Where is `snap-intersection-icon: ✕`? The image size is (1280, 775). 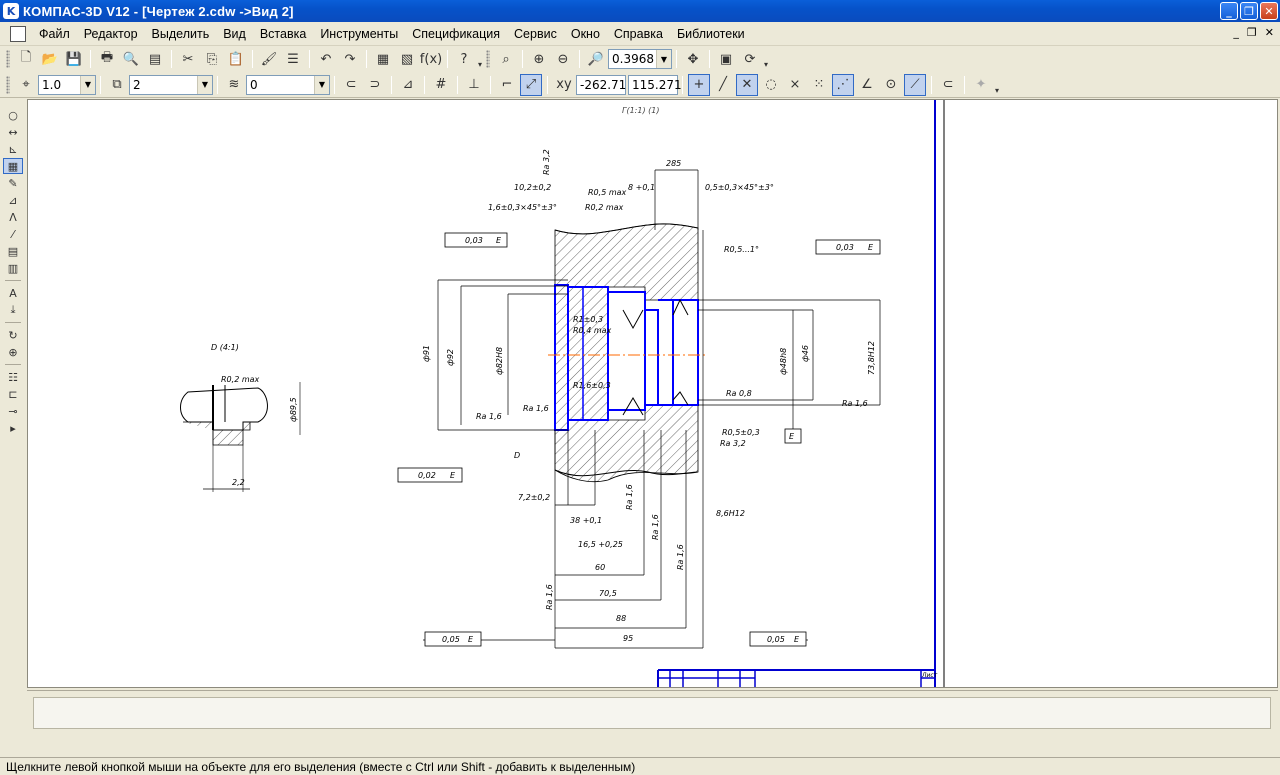
snap-intersection-icon: ✕ is located at coordinates (747, 84).